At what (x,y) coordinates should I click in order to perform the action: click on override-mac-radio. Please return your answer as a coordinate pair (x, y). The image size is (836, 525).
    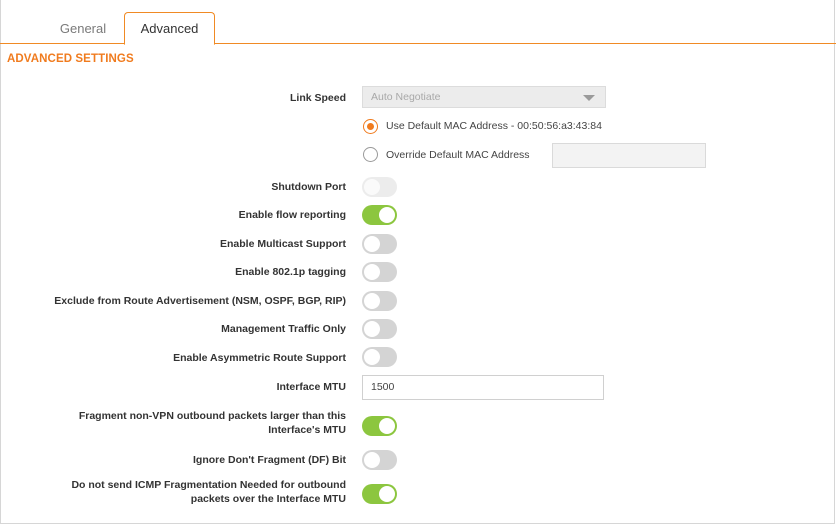
    Looking at the image, I should click on (370, 154).